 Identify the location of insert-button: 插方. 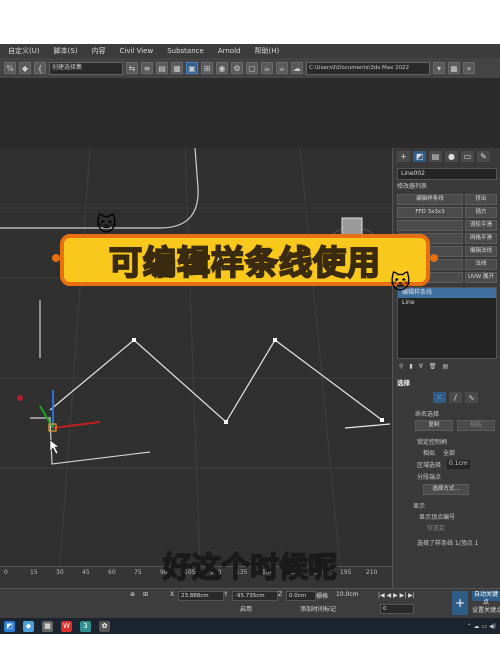
(481, 212).